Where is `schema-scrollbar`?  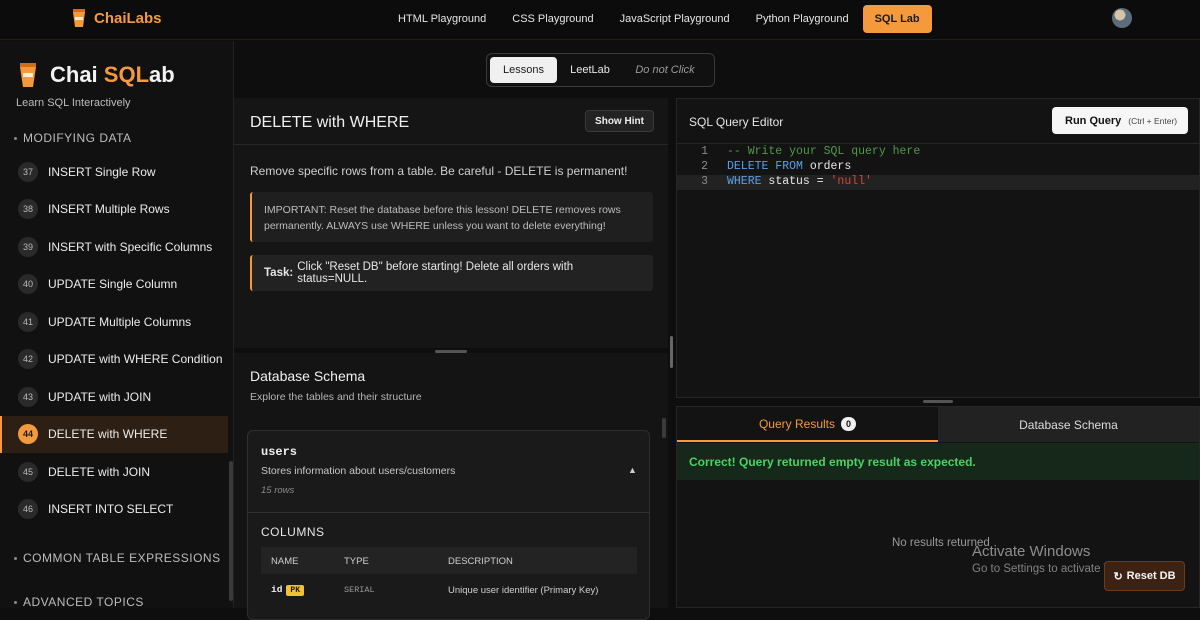
schema-scrollbar is located at coordinates (664, 428).